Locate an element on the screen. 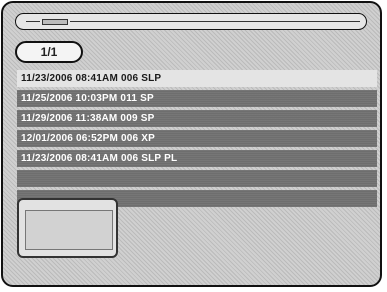 Image resolution: width=387 pixels, height=292 pixels. recording-row-3: 11/29/2006 11:38AM 009 SP is located at coordinates (197, 118).